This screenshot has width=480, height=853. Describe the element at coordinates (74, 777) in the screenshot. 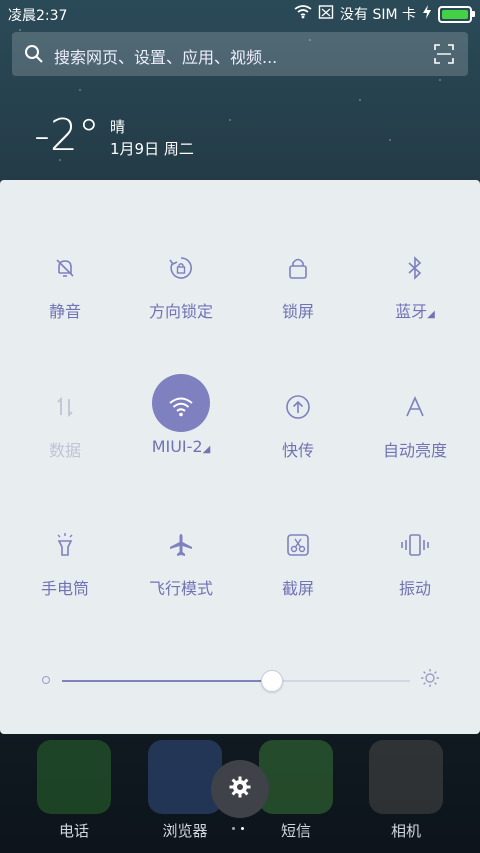

I see `phone-icon` at that location.